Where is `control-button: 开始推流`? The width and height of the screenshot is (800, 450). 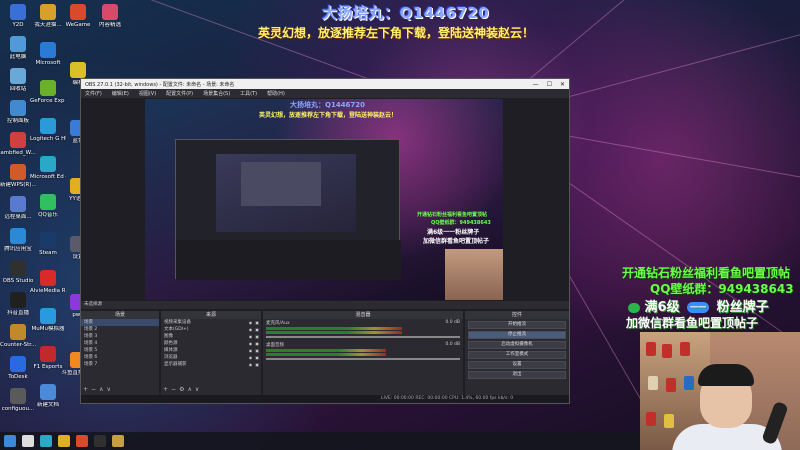
control-button: 开始推流 is located at coordinates (517, 325).